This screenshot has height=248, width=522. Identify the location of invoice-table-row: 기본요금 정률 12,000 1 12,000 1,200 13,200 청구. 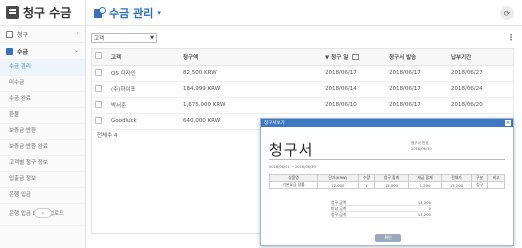
(387, 185).